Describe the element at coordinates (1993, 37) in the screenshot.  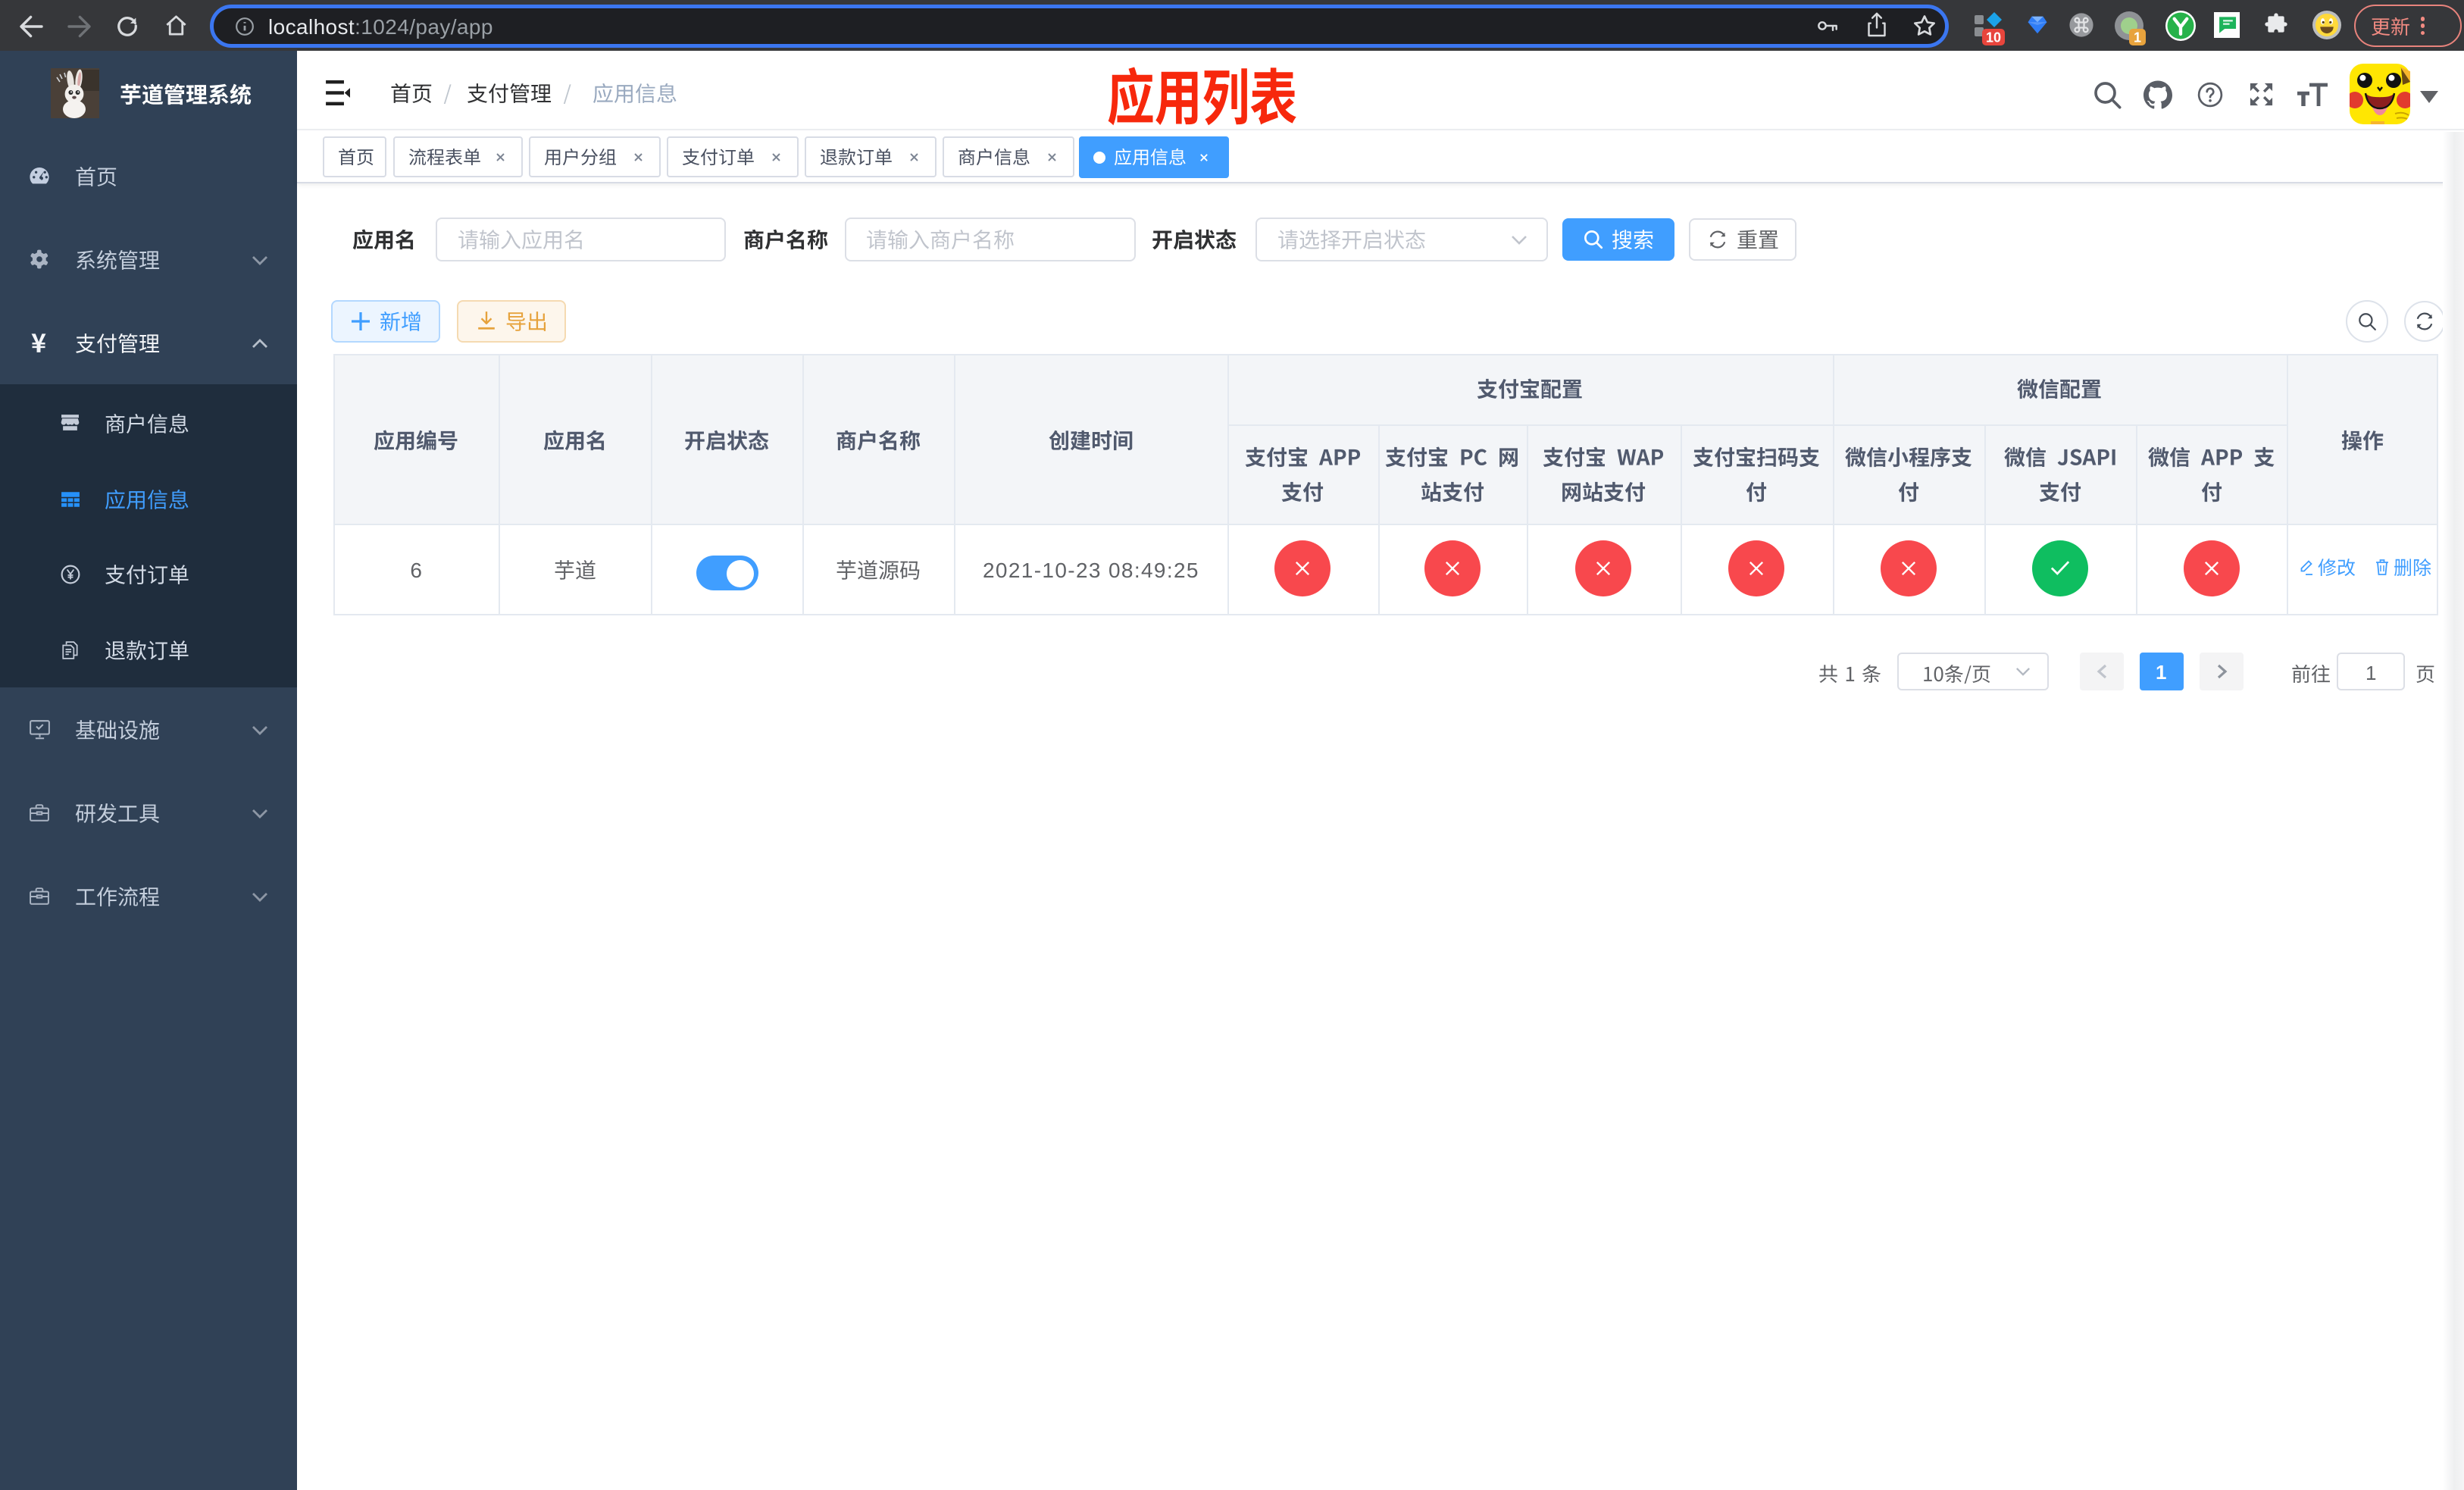
I see `svg-text: 10` at that location.